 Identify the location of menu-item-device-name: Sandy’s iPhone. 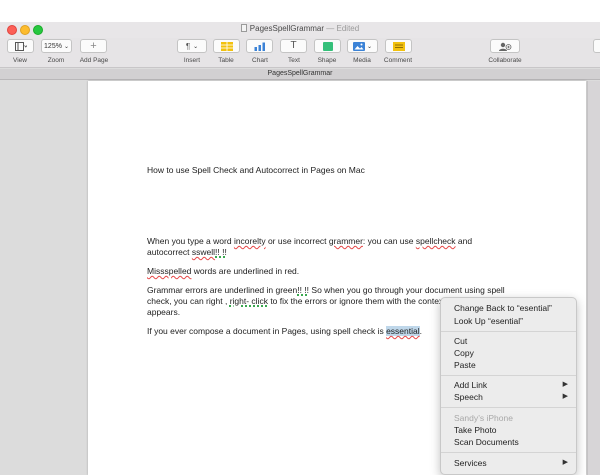
(483, 418).